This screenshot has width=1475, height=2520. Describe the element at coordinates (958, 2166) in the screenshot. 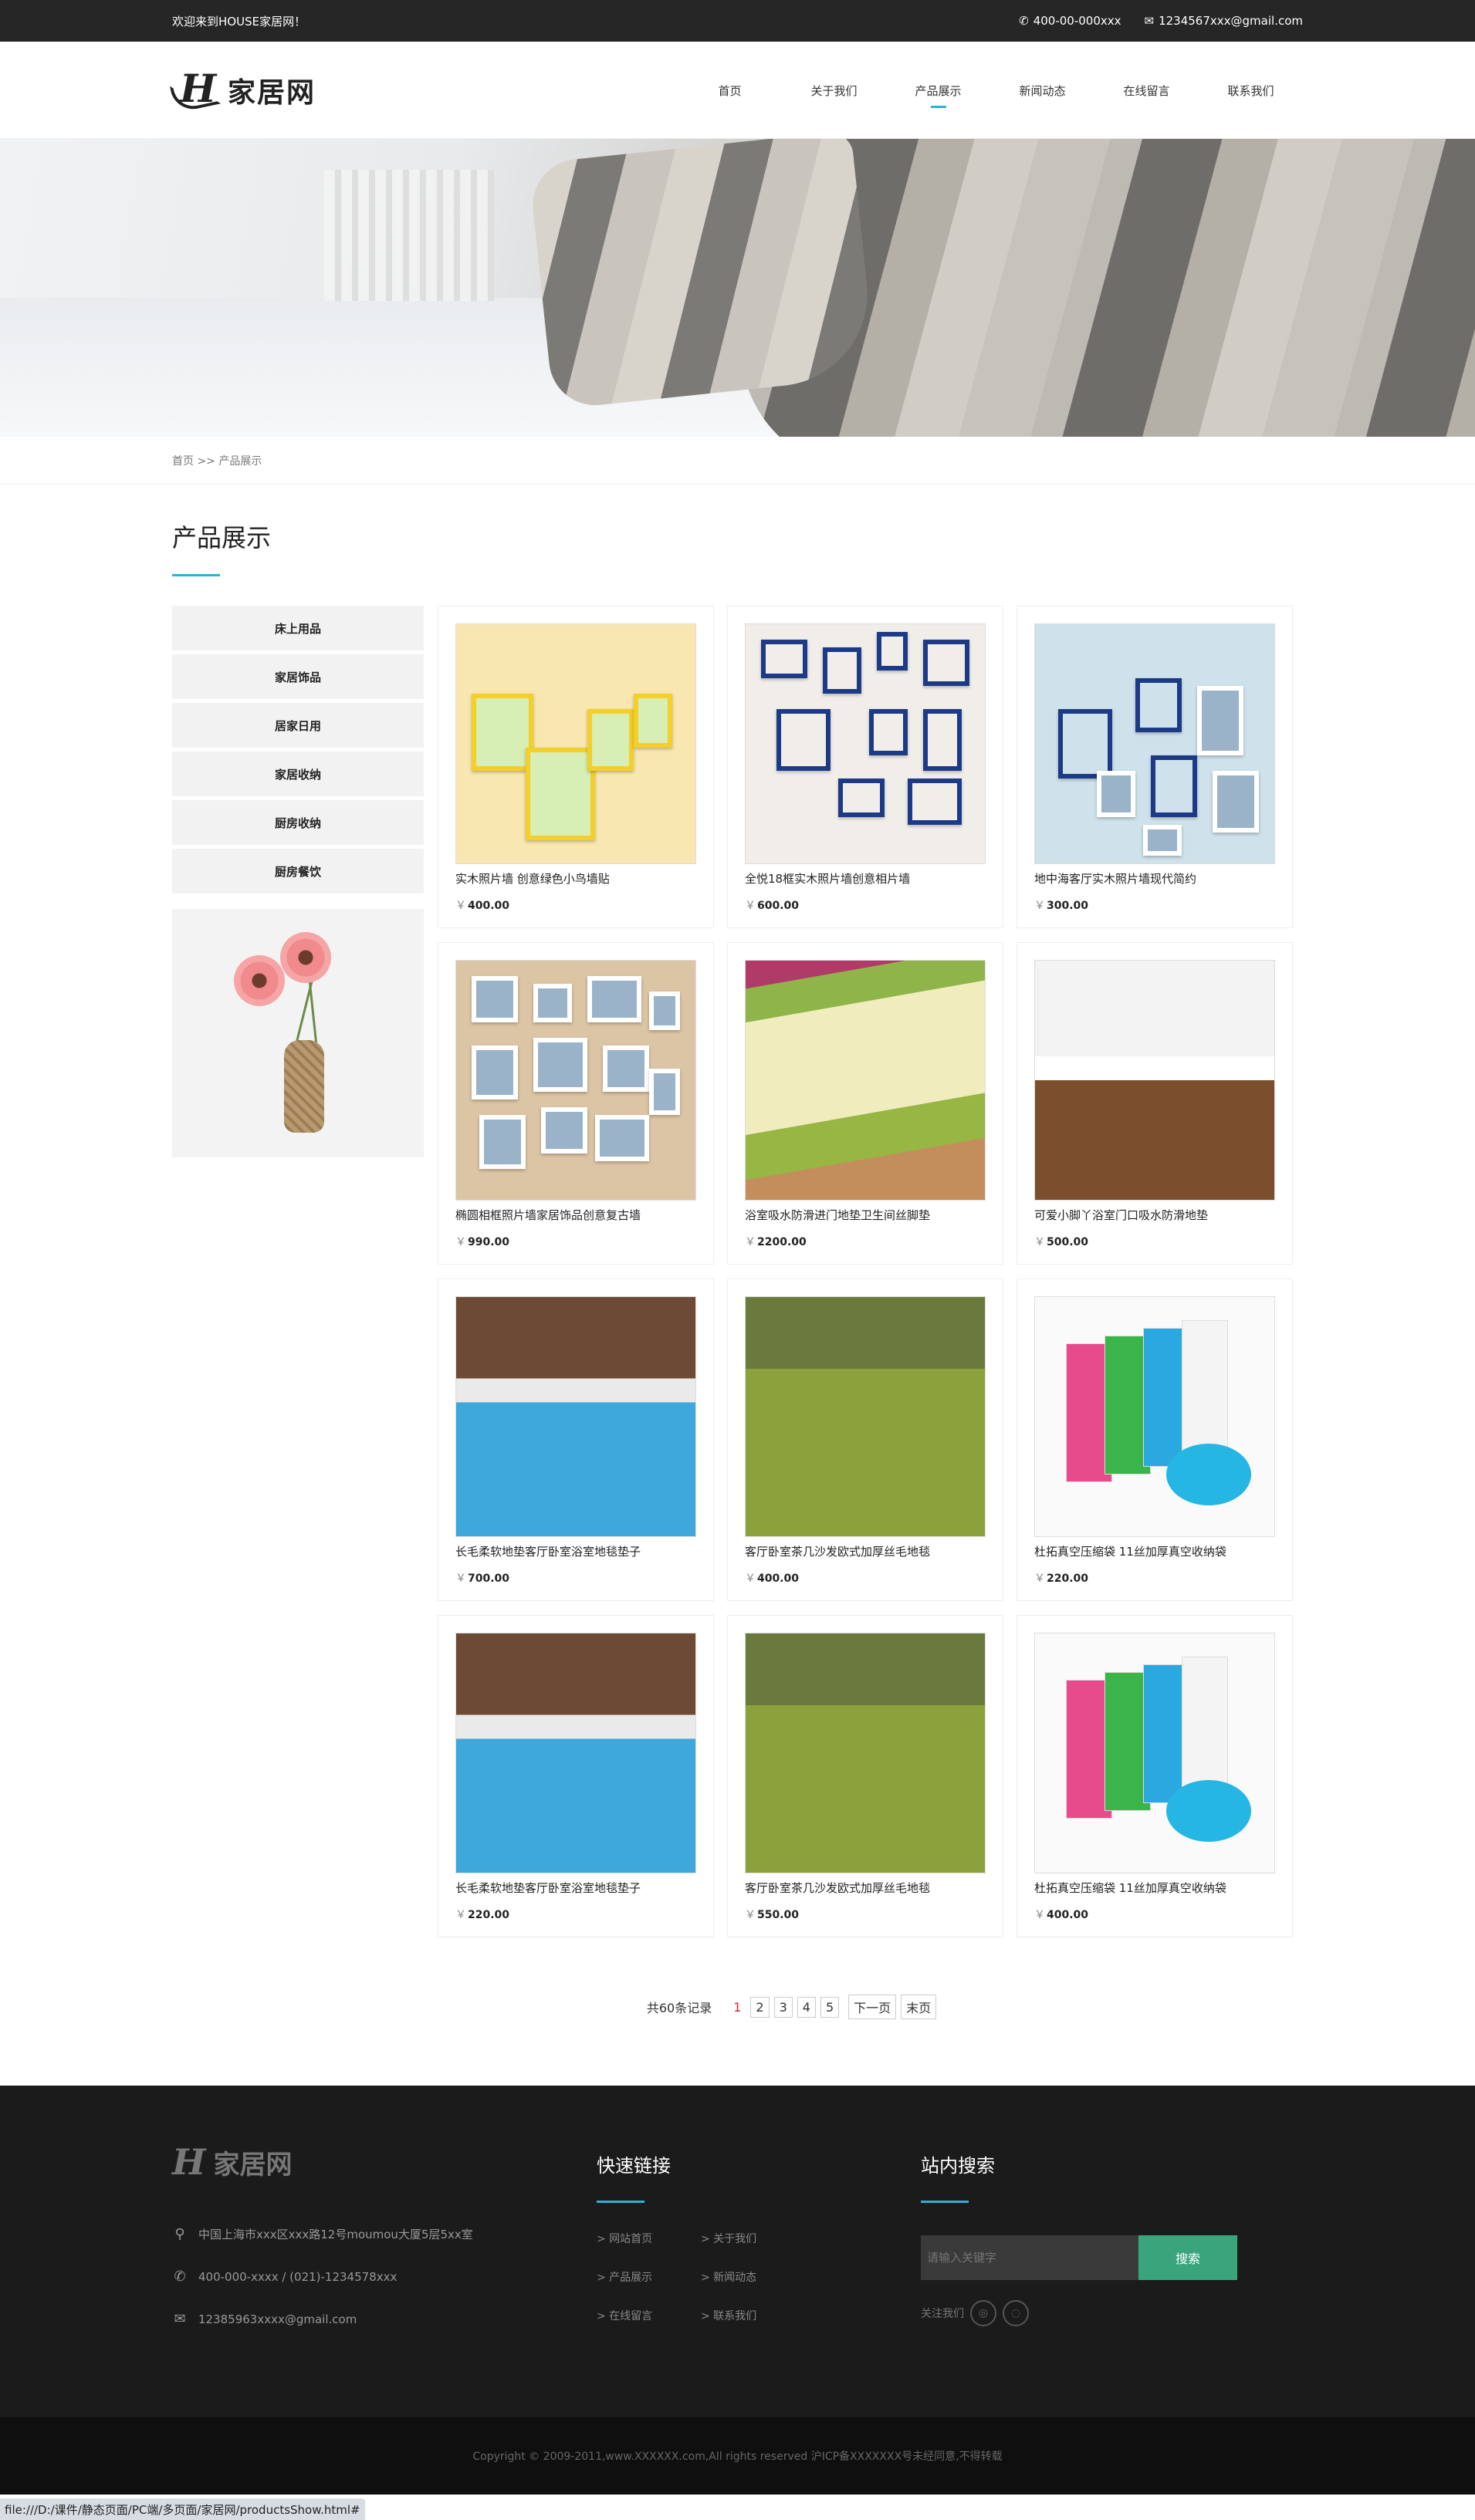

I see `site-search-title: 站内搜索` at that location.